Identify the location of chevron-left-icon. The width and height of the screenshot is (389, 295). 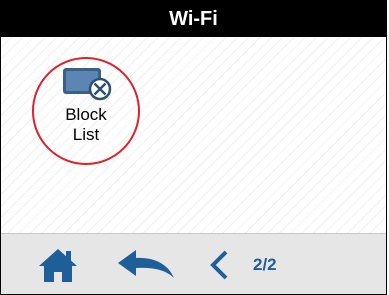
(219, 265).